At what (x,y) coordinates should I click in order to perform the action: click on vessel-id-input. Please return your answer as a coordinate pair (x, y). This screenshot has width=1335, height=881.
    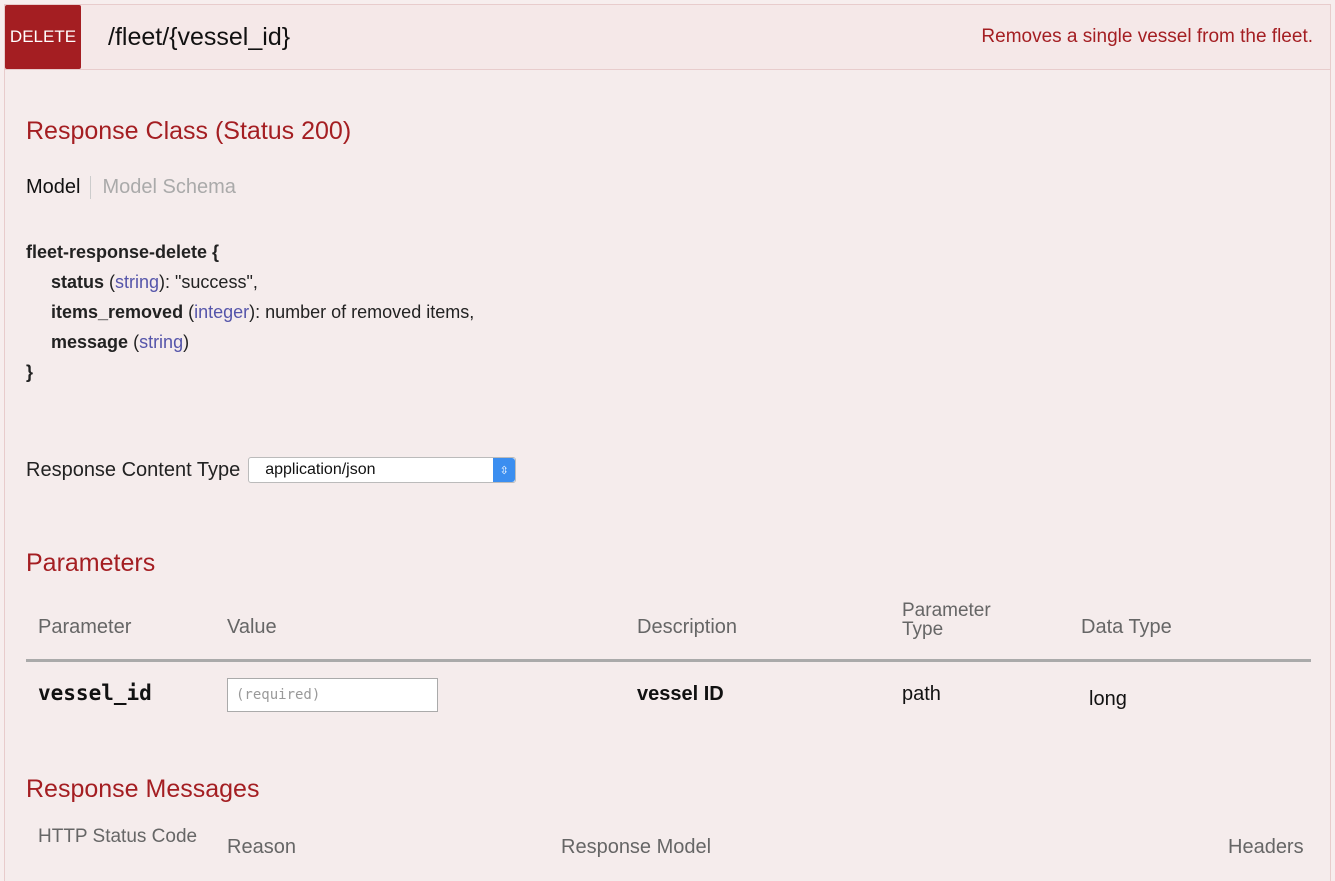
    Looking at the image, I should click on (332, 695).